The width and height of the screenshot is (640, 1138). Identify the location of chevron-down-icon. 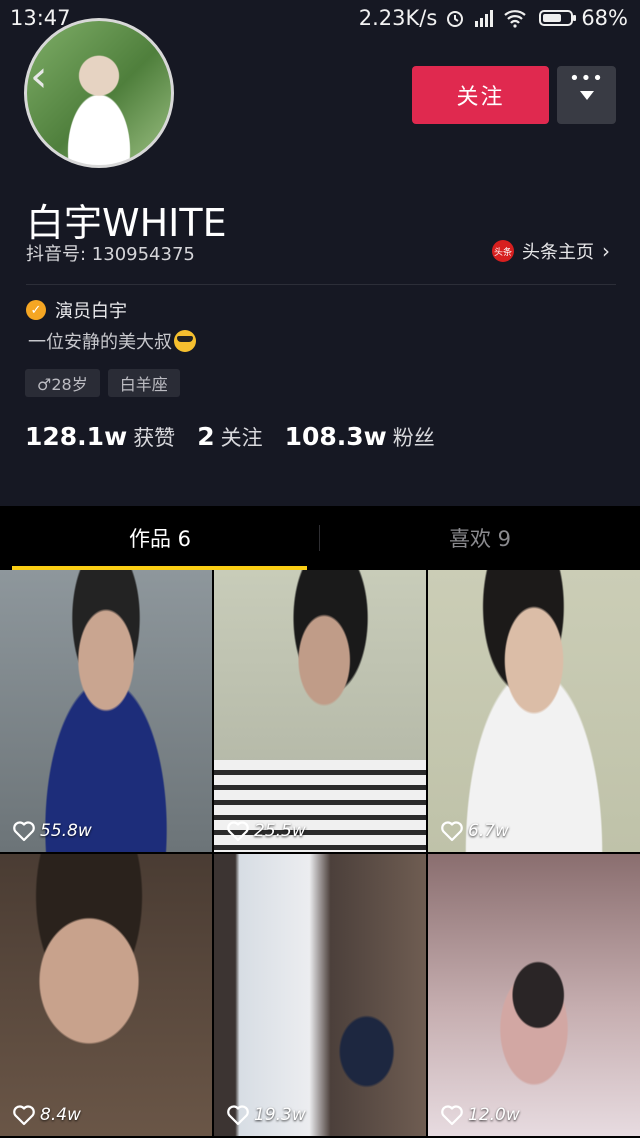
(587, 95).